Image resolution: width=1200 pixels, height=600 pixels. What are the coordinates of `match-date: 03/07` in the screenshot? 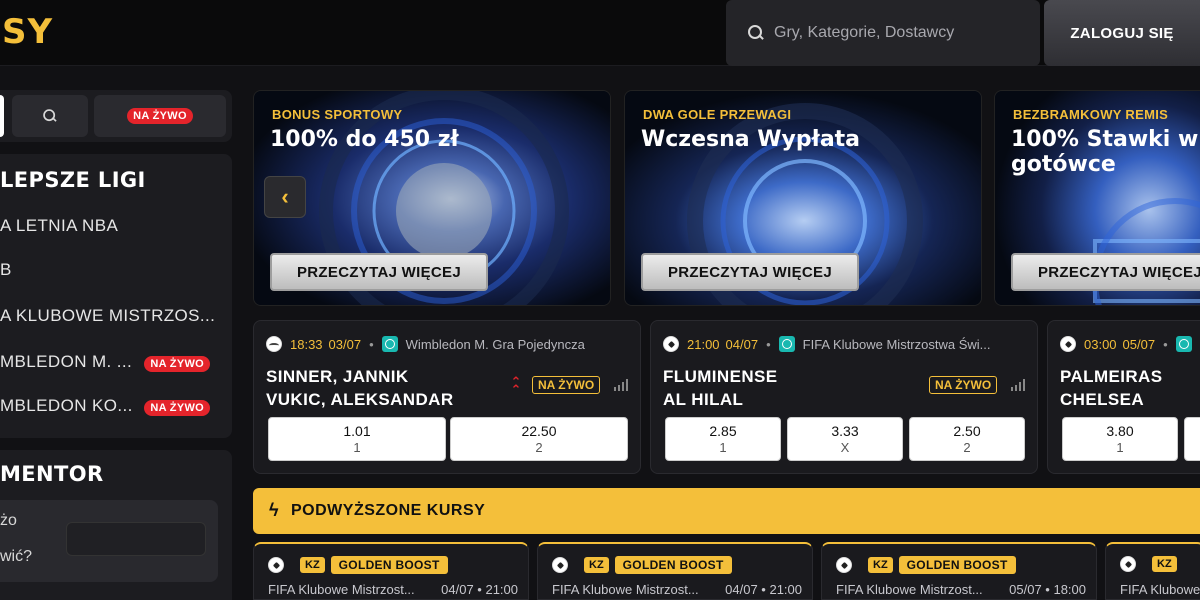 It's located at (345, 344).